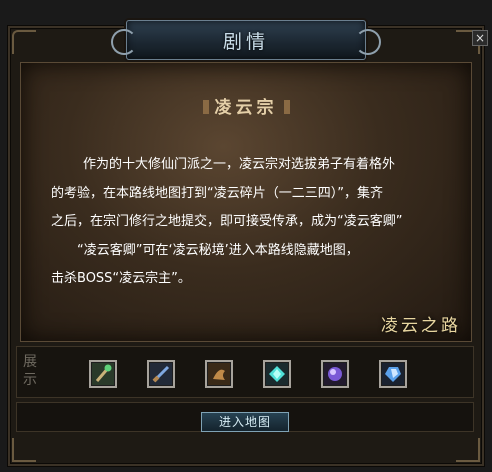  Describe the element at coordinates (121, 278) in the screenshot. I see `story-line: 击杀BOSS“凌云宗主”。` at that location.